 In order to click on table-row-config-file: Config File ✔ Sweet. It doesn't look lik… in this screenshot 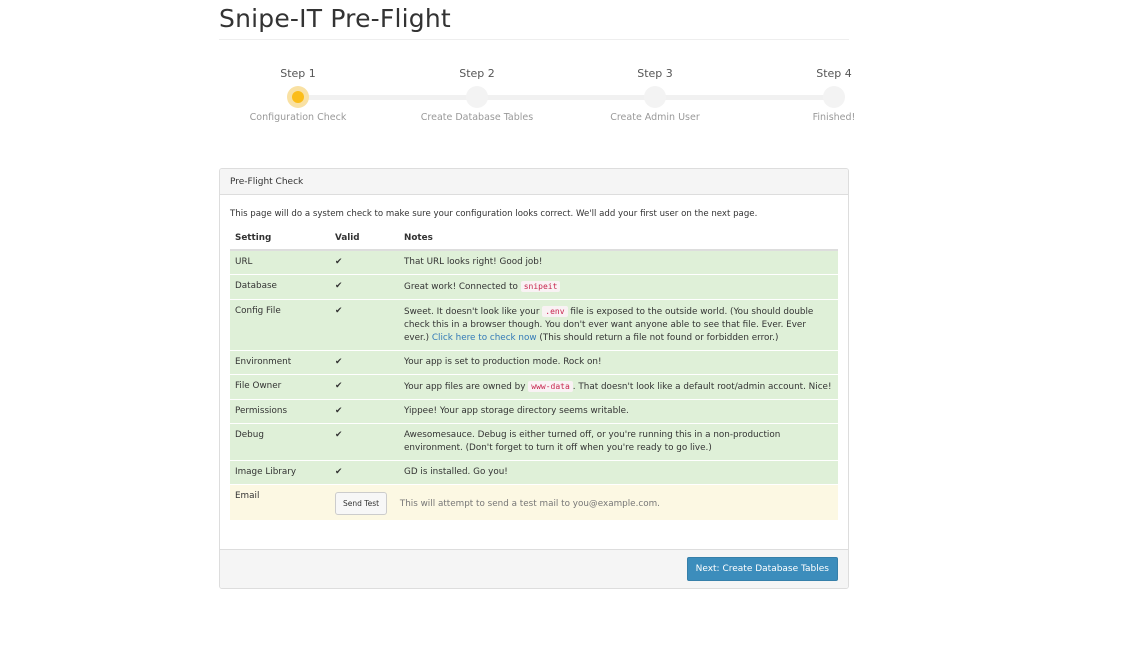, I will do `click(534, 325)`.